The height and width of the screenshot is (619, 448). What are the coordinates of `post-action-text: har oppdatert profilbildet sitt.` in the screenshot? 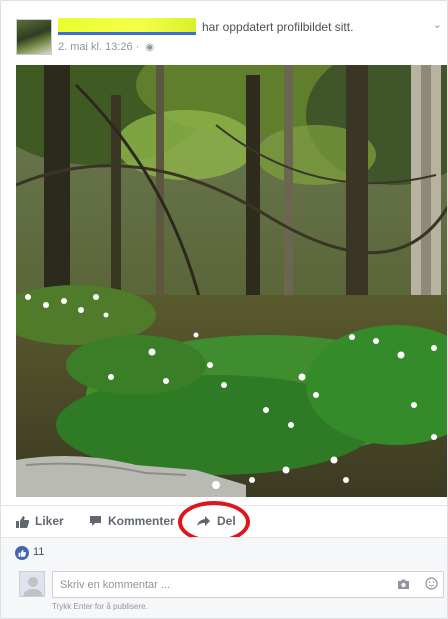 It's located at (278, 27).